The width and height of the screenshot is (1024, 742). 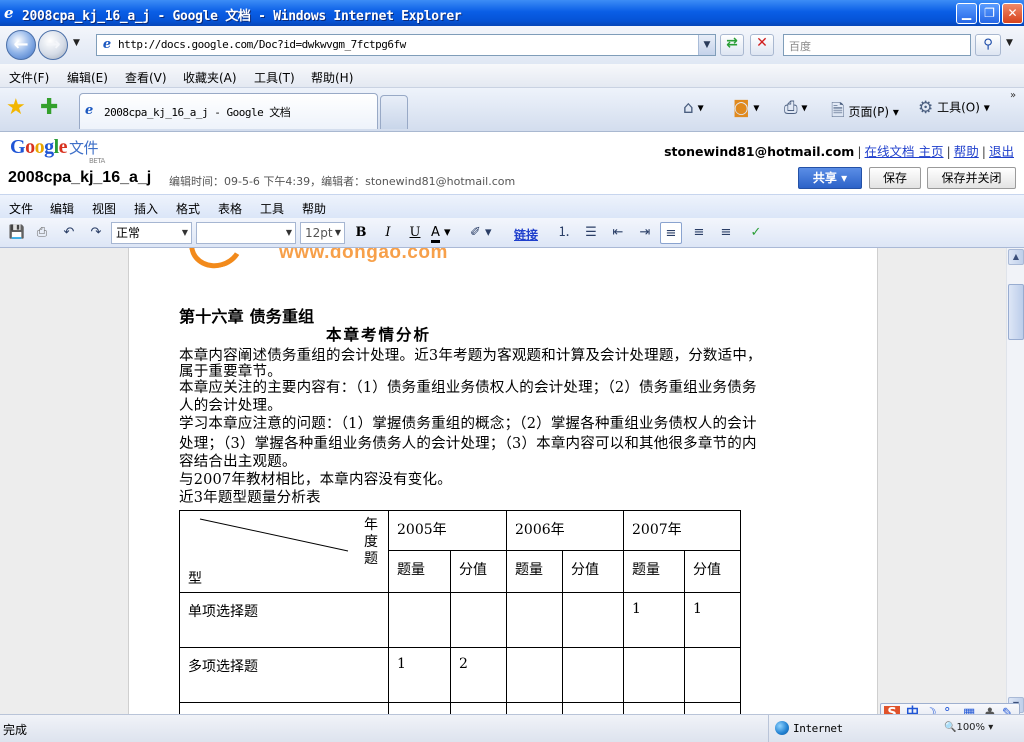 What do you see at coordinates (210, 77) in the screenshot?
I see `menu-favorites: 收藏夹(A)` at bounding box center [210, 77].